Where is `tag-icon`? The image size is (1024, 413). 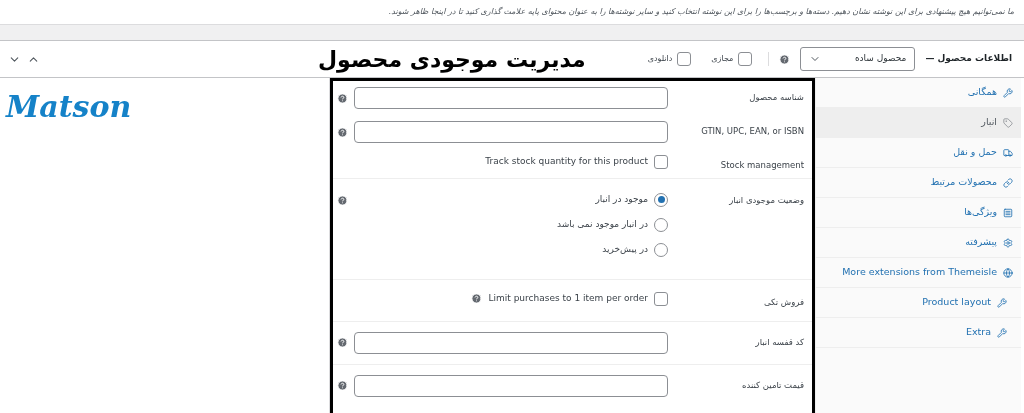
tag-icon is located at coordinates (1008, 122).